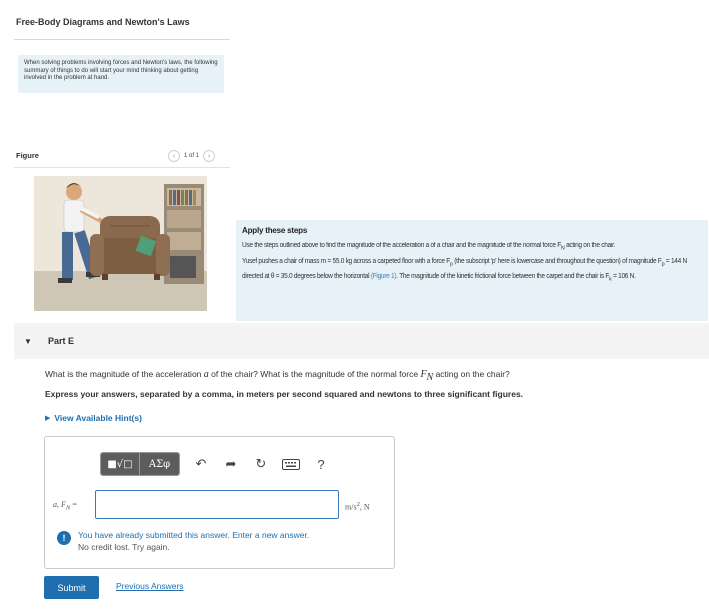 The width and height of the screenshot is (709, 610). Describe the element at coordinates (61, 341) in the screenshot. I see `part-title: Part E` at that location.